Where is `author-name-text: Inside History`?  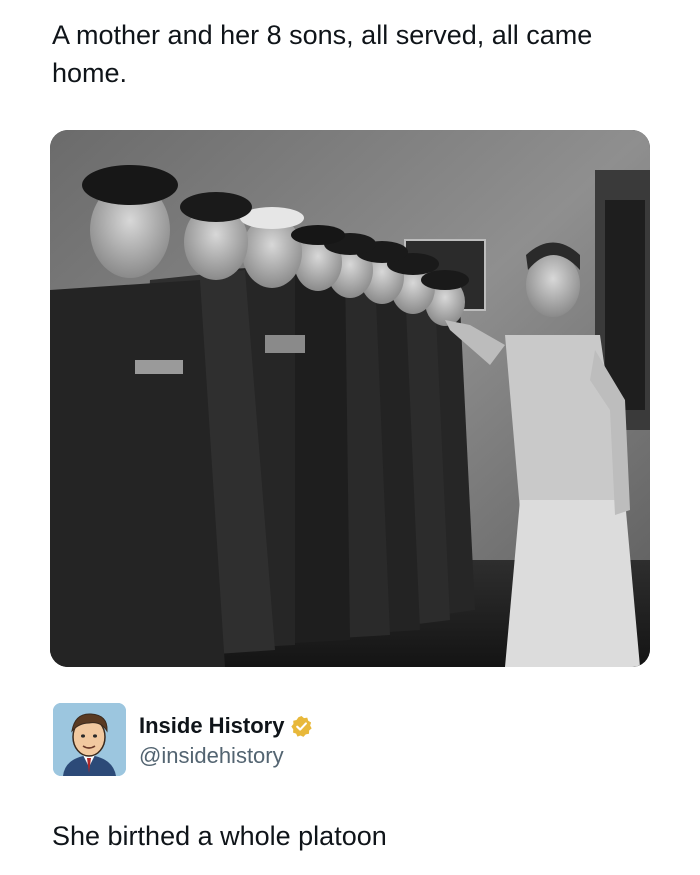 author-name-text: Inside History is located at coordinates (212, 725).